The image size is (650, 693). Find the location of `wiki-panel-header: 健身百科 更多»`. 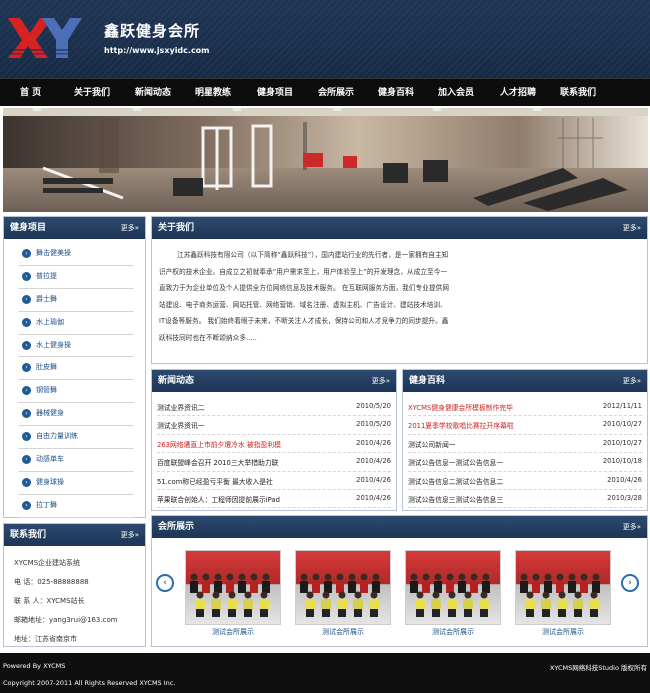

wiki-panel-header: 健身百科 更多» is located at coordinates (525, 381).